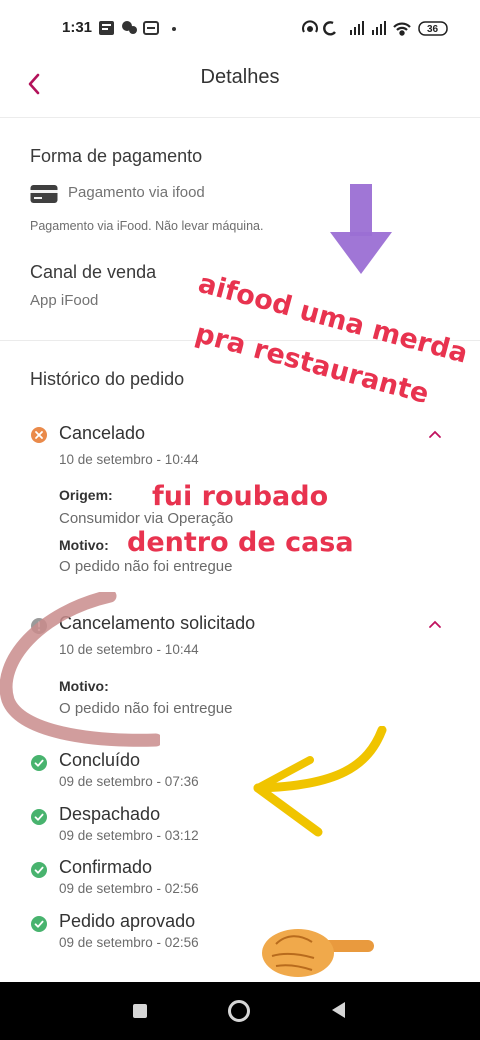 The width and height of the screenshot is (480, 1040). I want to click on status-right-icons: 36, so click(375, 28).